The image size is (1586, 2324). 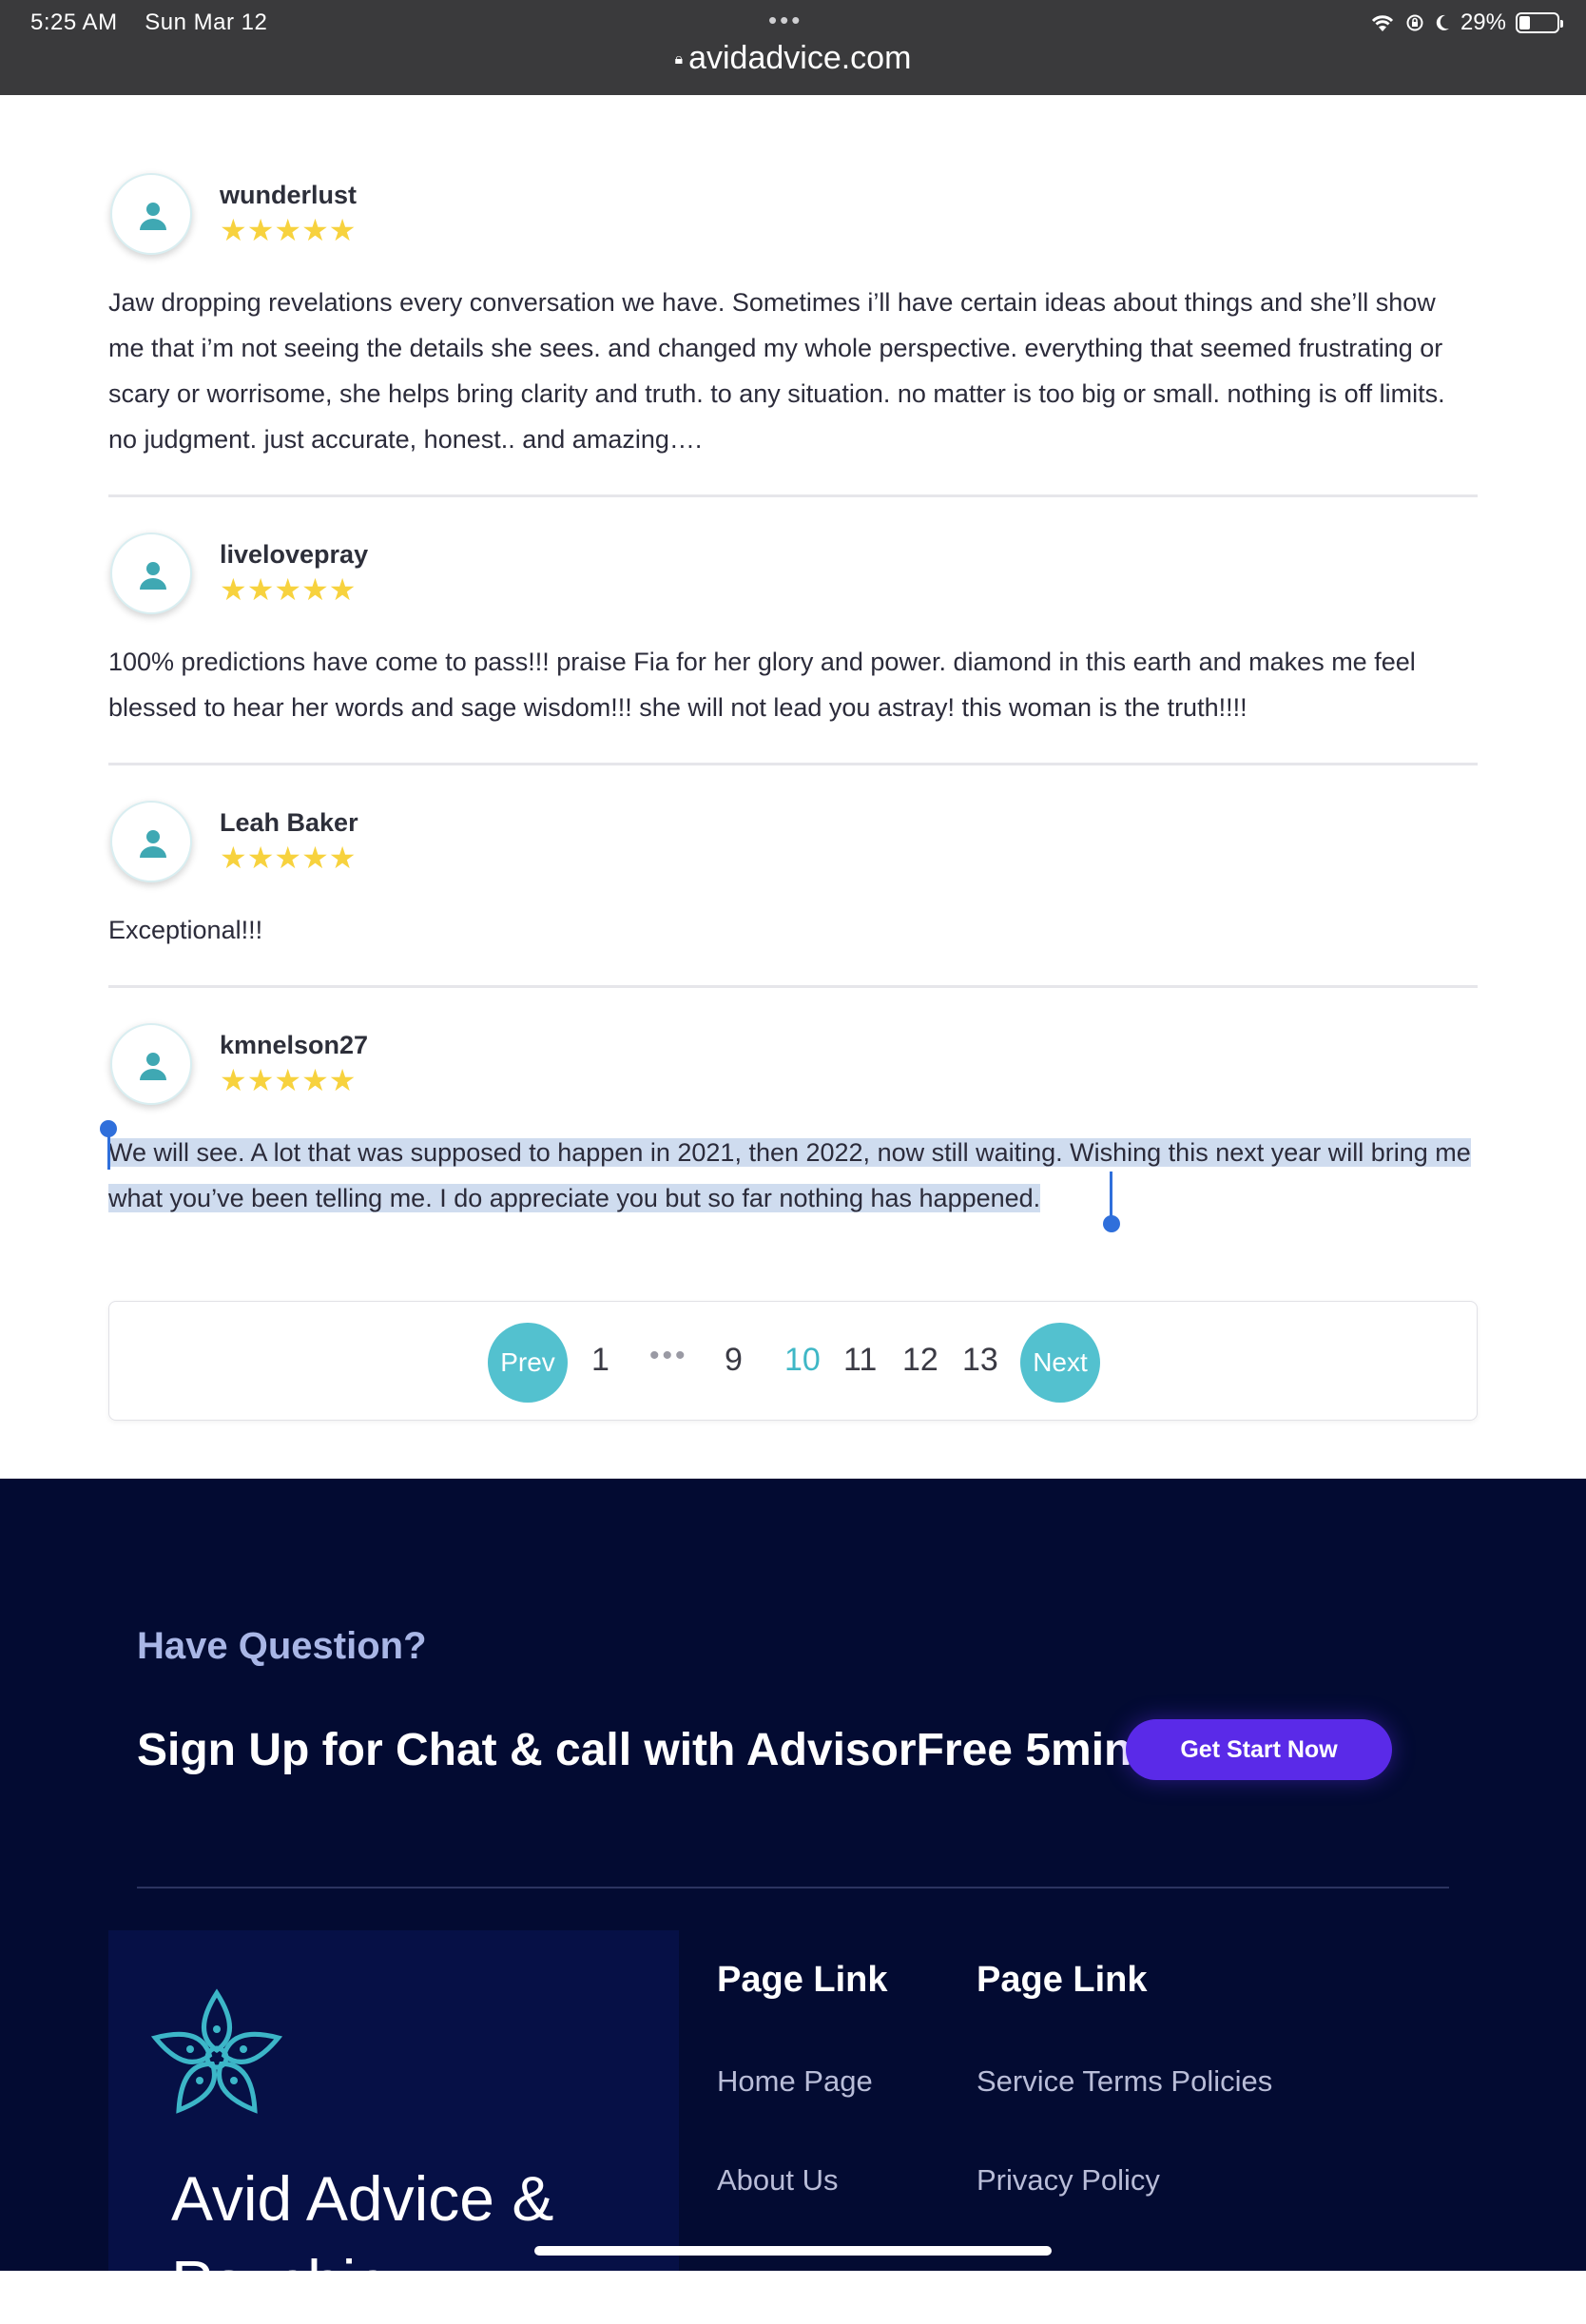 I want to click on brand-line-2: Psychic, so click(x=279, y=2282).